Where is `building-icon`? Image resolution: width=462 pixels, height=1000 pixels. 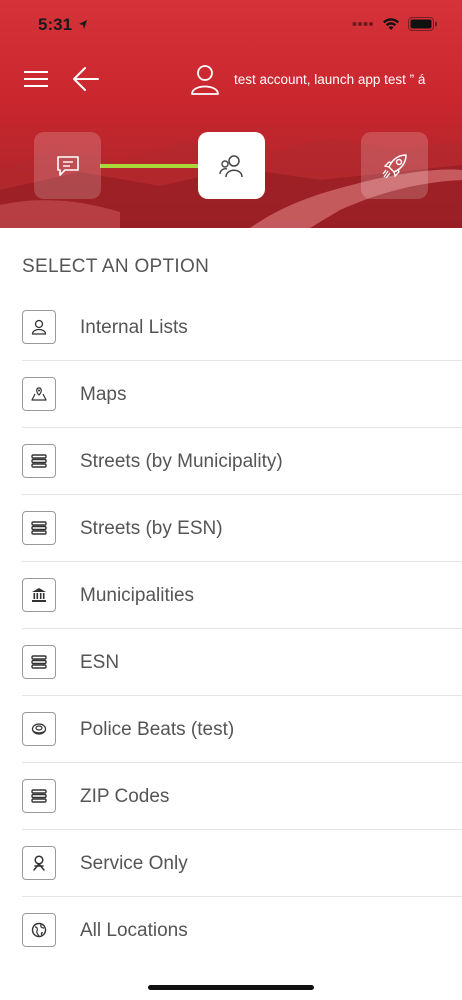 building-icon is located at coordinates (39, 595).